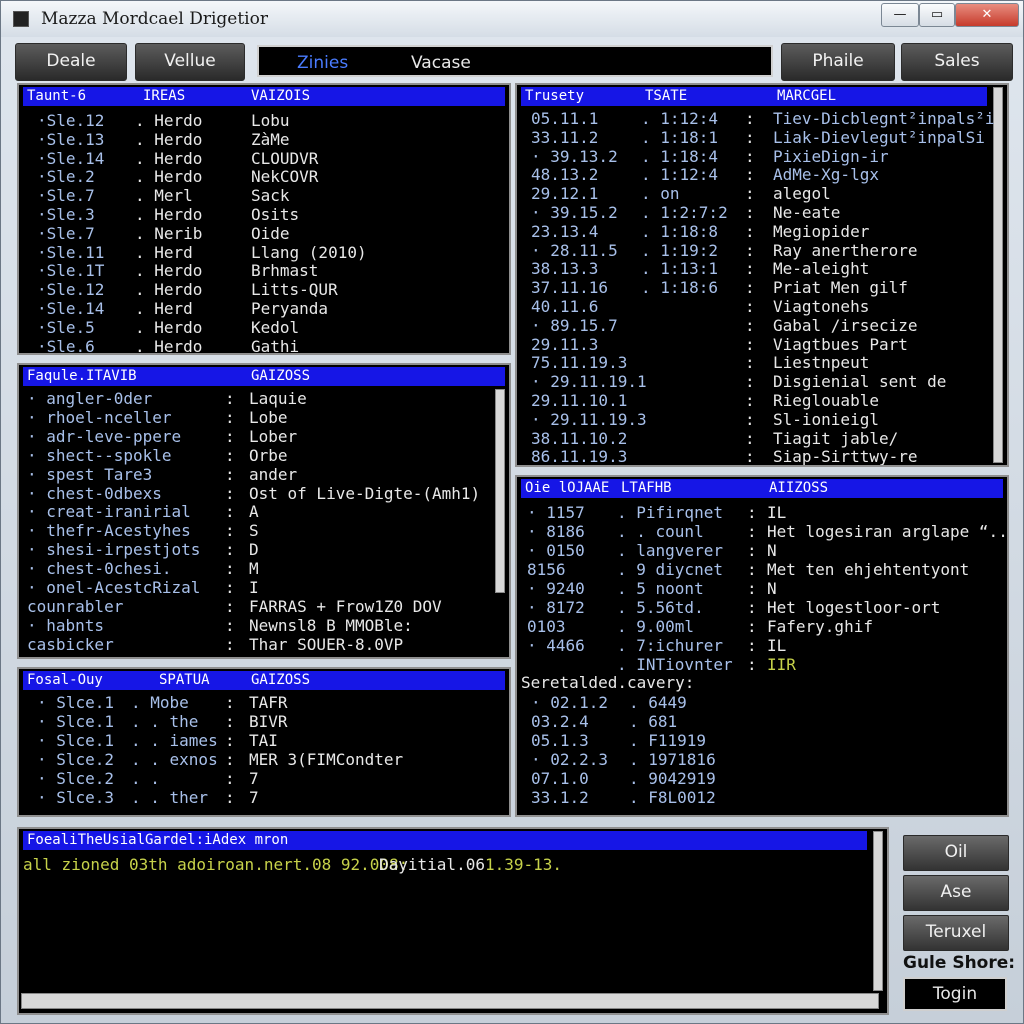 This screenshot has height=1024, width=1024. Describe the element at coordinates (264, 214) in the screenshot. I see `table-row: ·Sle.3 . Herdo Osits` at that location.